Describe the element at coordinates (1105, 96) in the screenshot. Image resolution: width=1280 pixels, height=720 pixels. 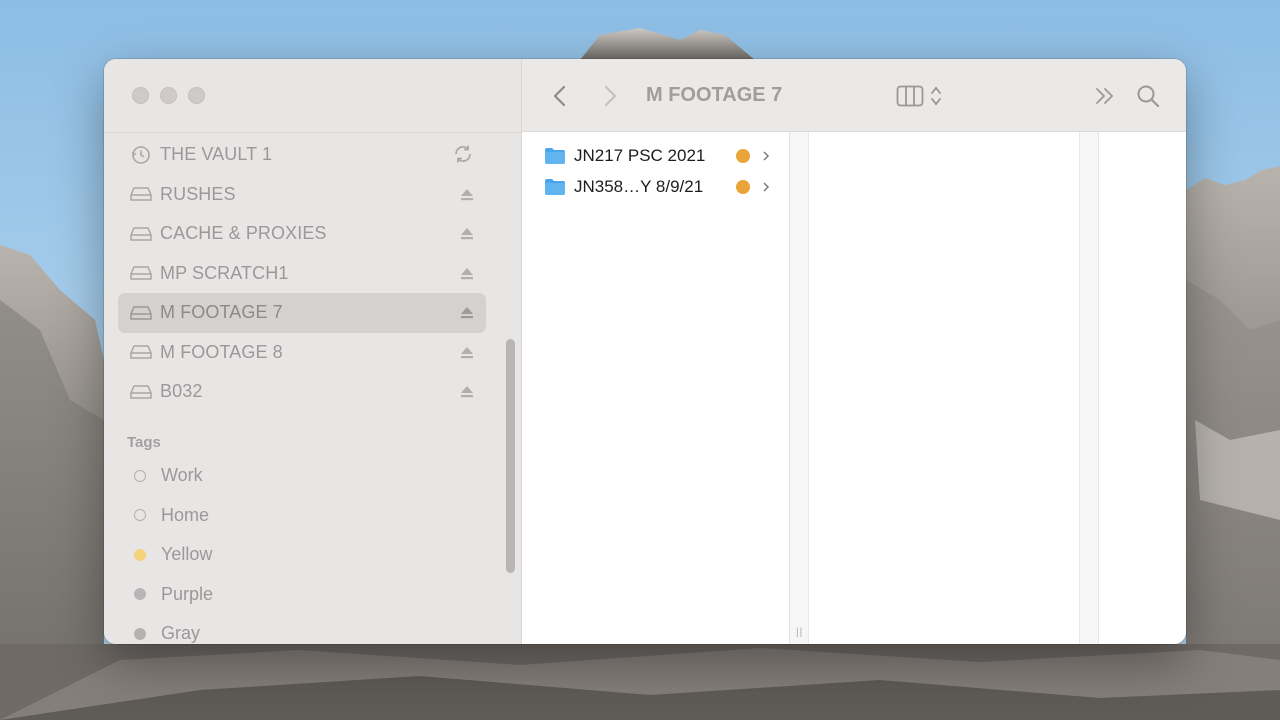
I see `double-chevron-icon` at that location.